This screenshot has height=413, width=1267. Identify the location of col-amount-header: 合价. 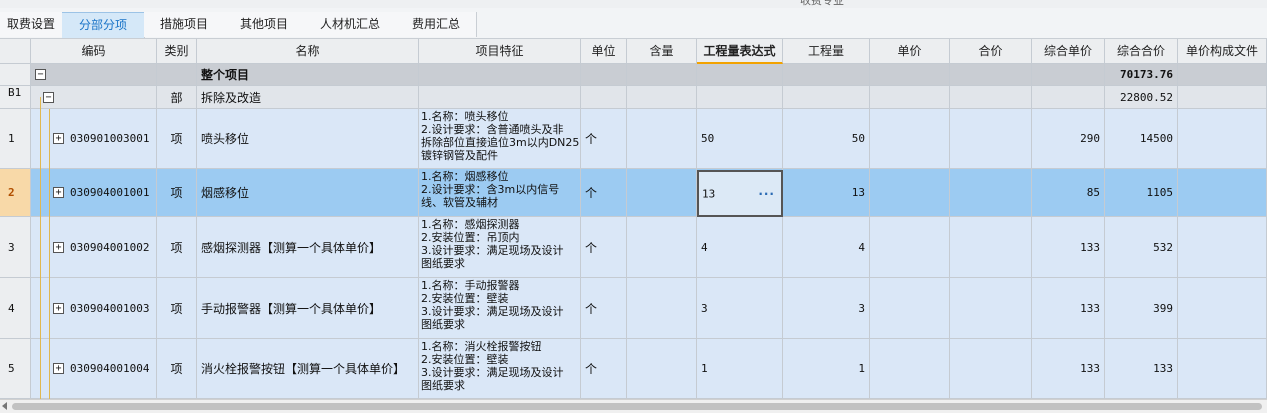
(991, 51).